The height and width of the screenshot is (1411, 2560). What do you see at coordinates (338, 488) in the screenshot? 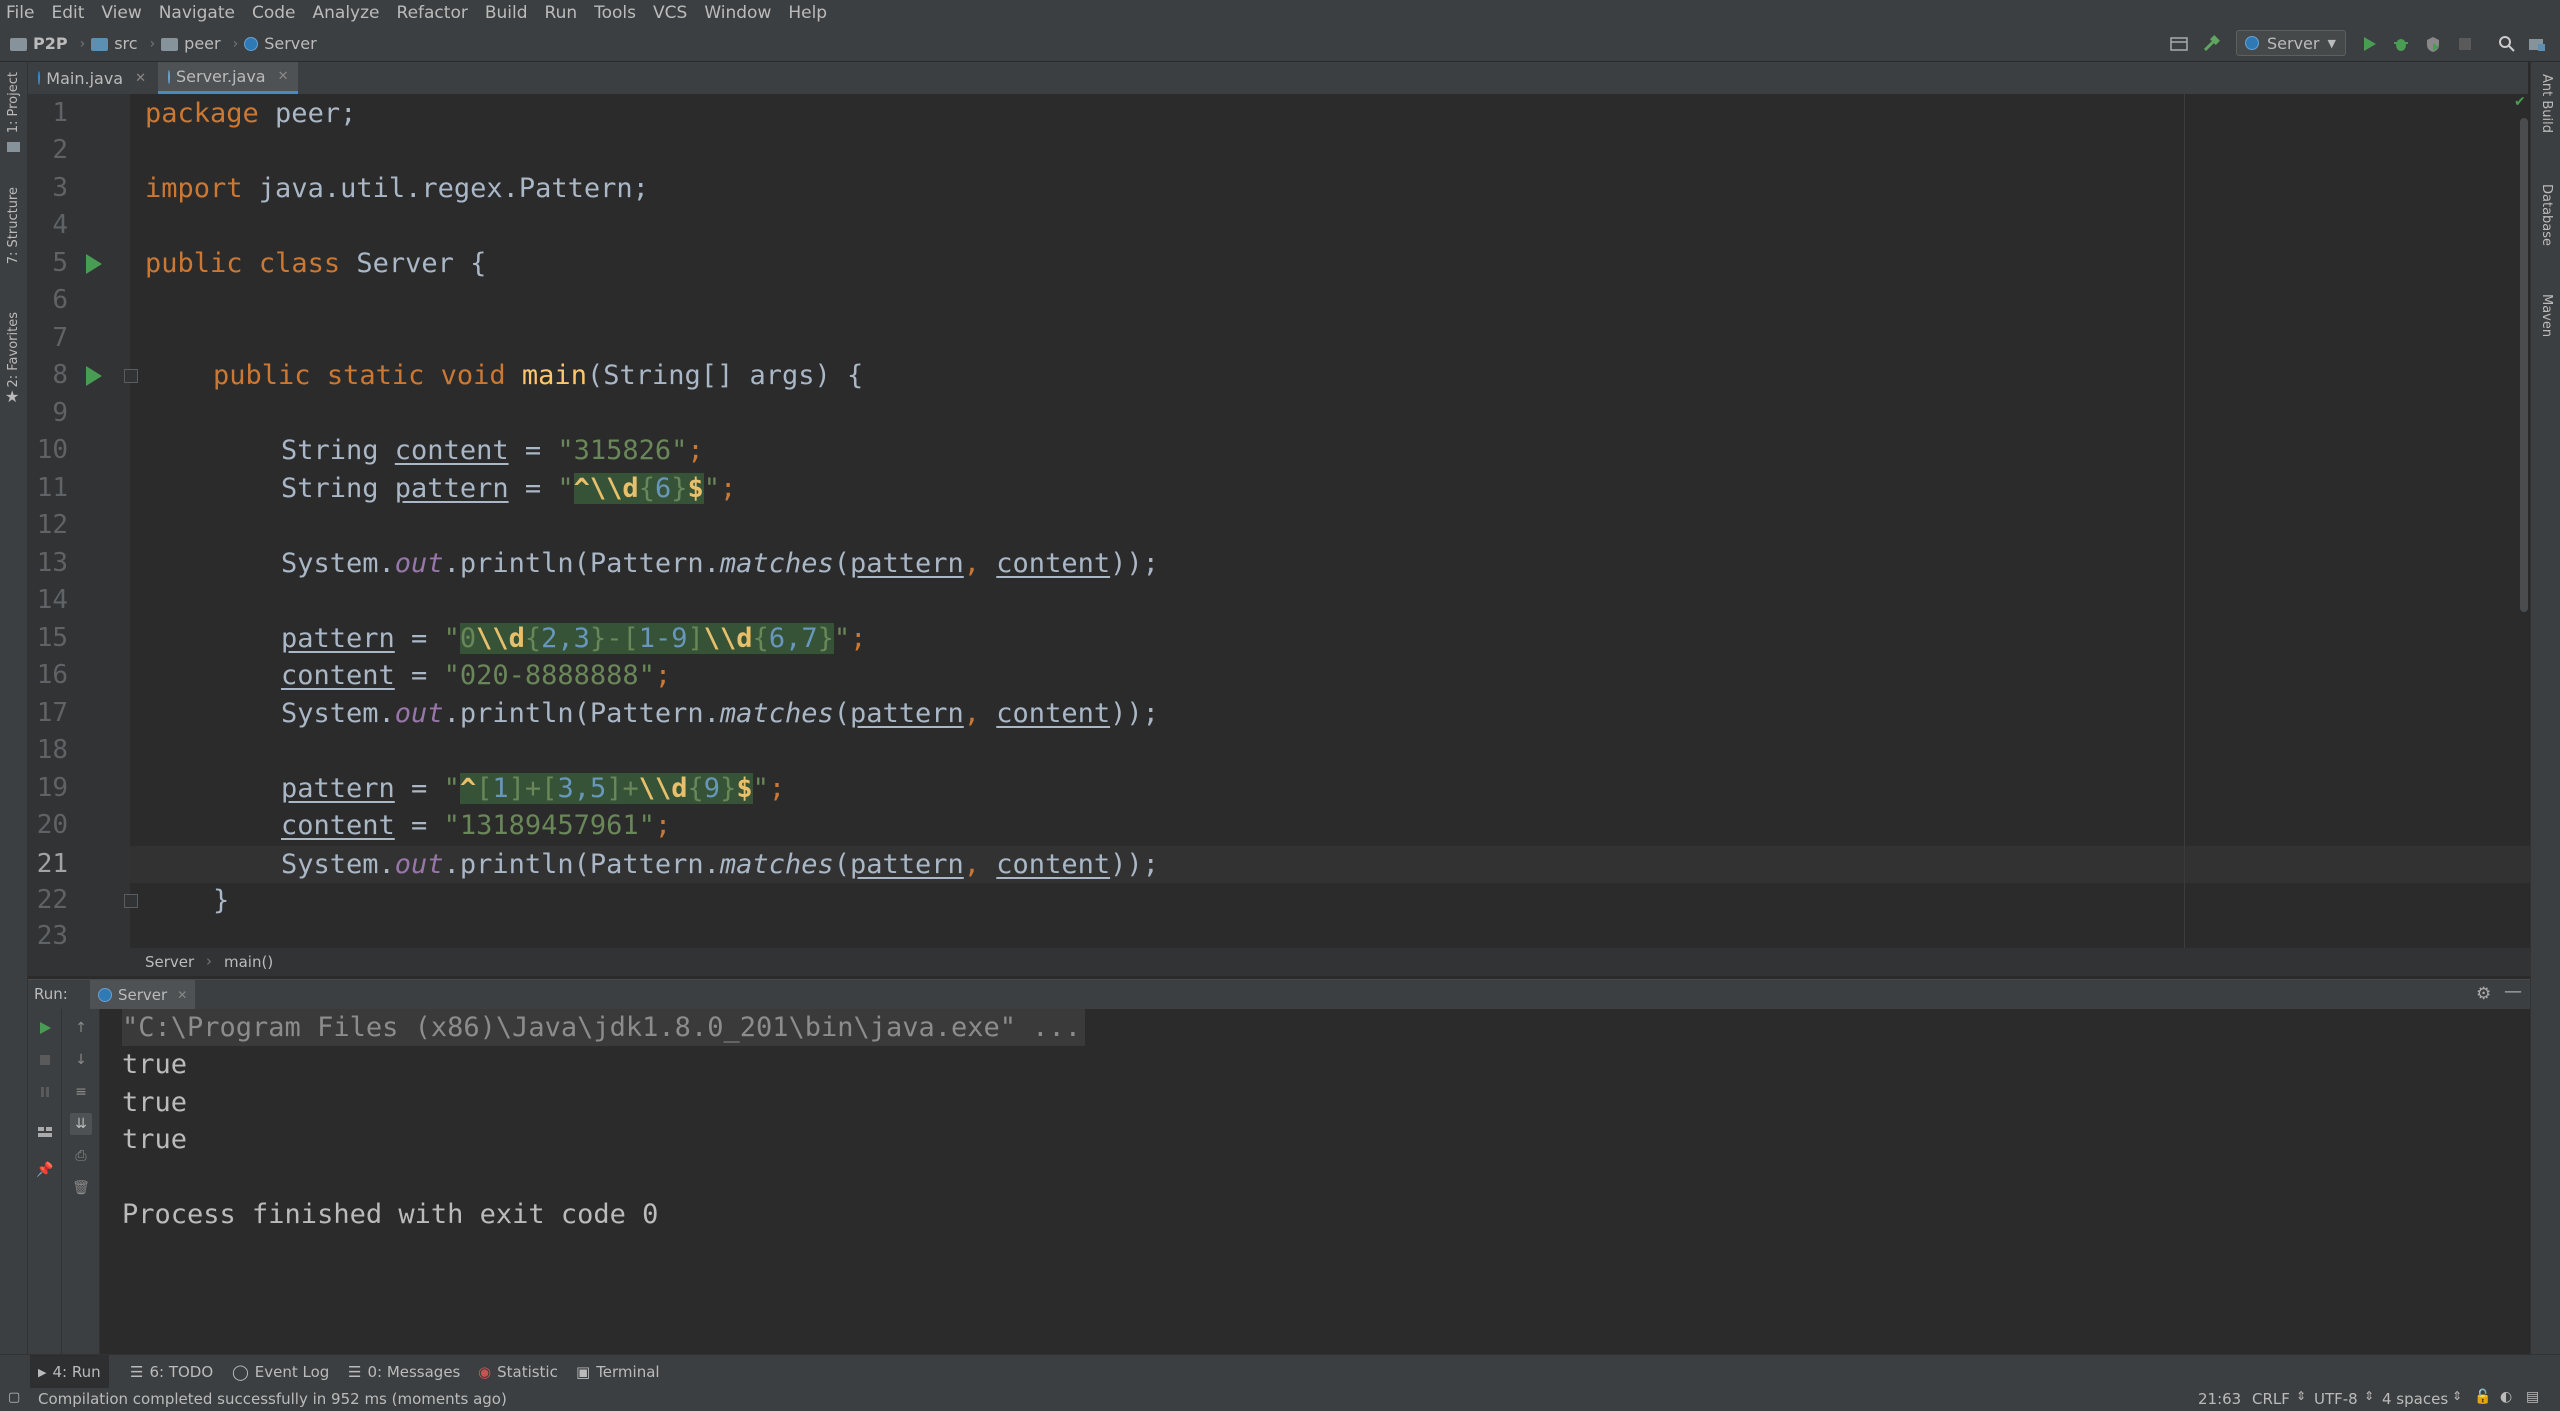
I see `code-text: String` at bounding box center [338, 488].